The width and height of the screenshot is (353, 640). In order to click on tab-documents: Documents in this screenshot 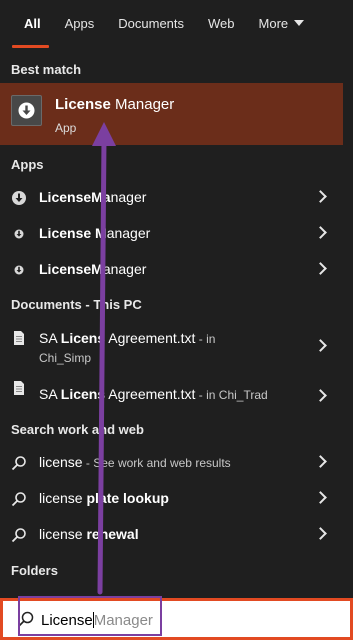, I will do `click(151, 24)`.